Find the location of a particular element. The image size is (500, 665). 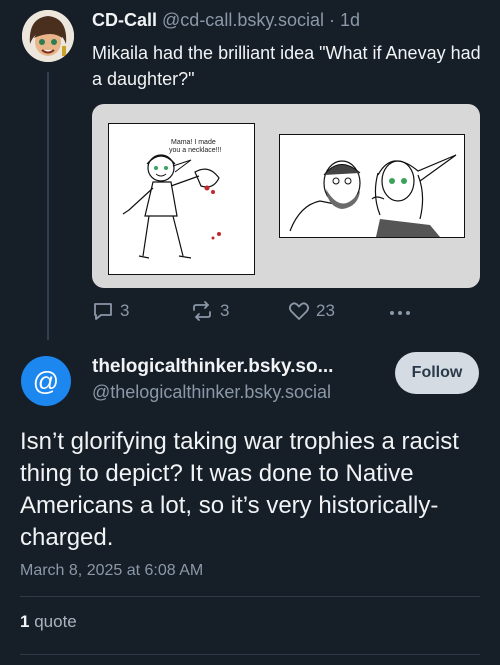

post-timestamp: March 8, 2025 at 6:08 AM is located at coordinates (112, 570).